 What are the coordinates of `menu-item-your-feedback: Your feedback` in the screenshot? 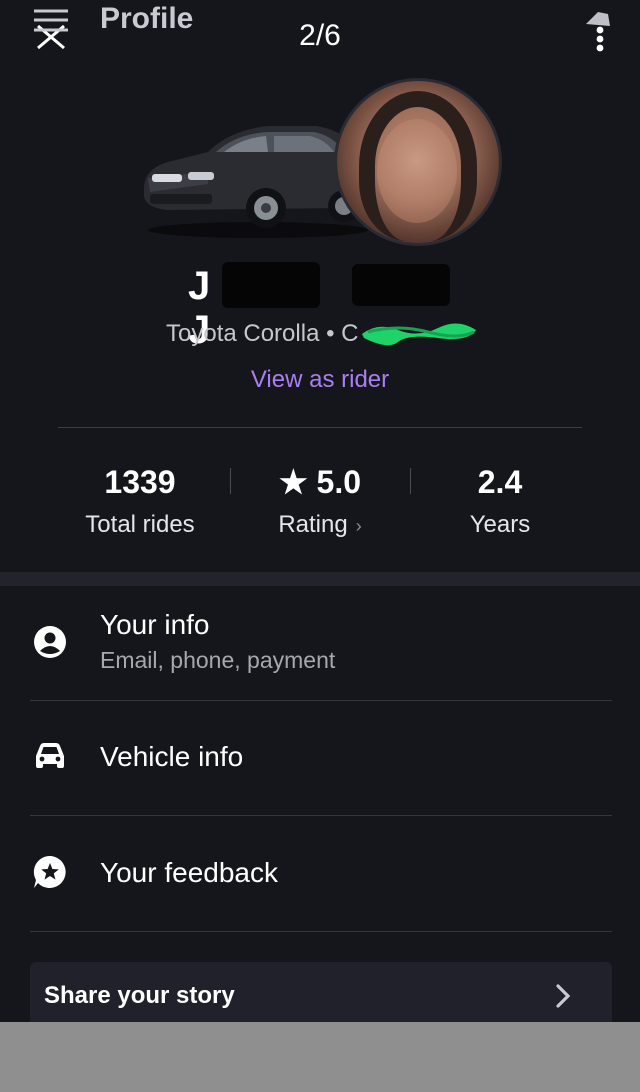 It's located at (320, 874).